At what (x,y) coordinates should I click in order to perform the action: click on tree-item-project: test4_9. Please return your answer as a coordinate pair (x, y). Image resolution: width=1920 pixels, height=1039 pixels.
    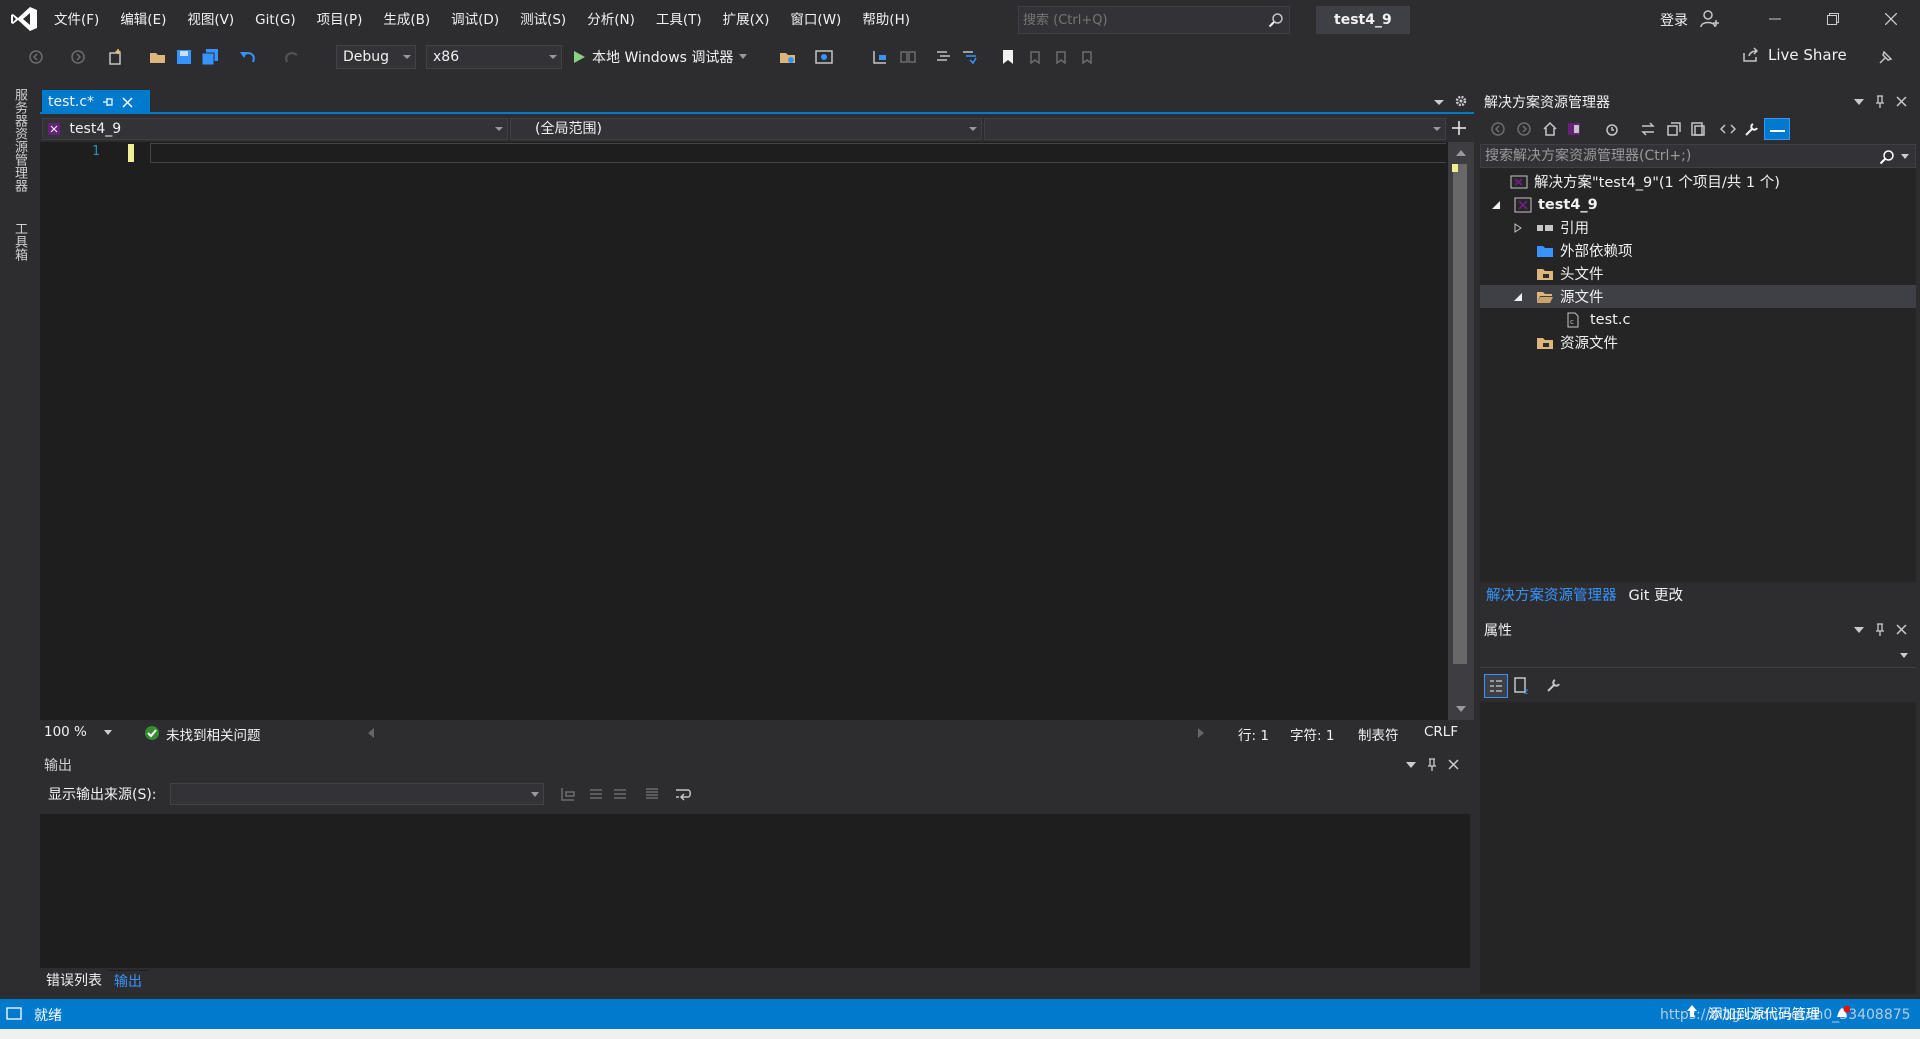
    Looking at the image, I should click on (1698, 204).